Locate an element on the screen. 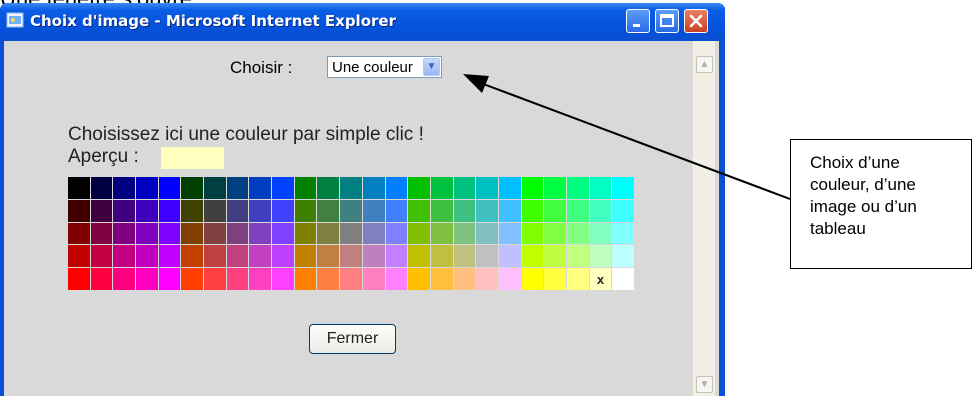 The height and width of the screenshot is (396, 975). minimize-button is located at coordinates (638, 21).